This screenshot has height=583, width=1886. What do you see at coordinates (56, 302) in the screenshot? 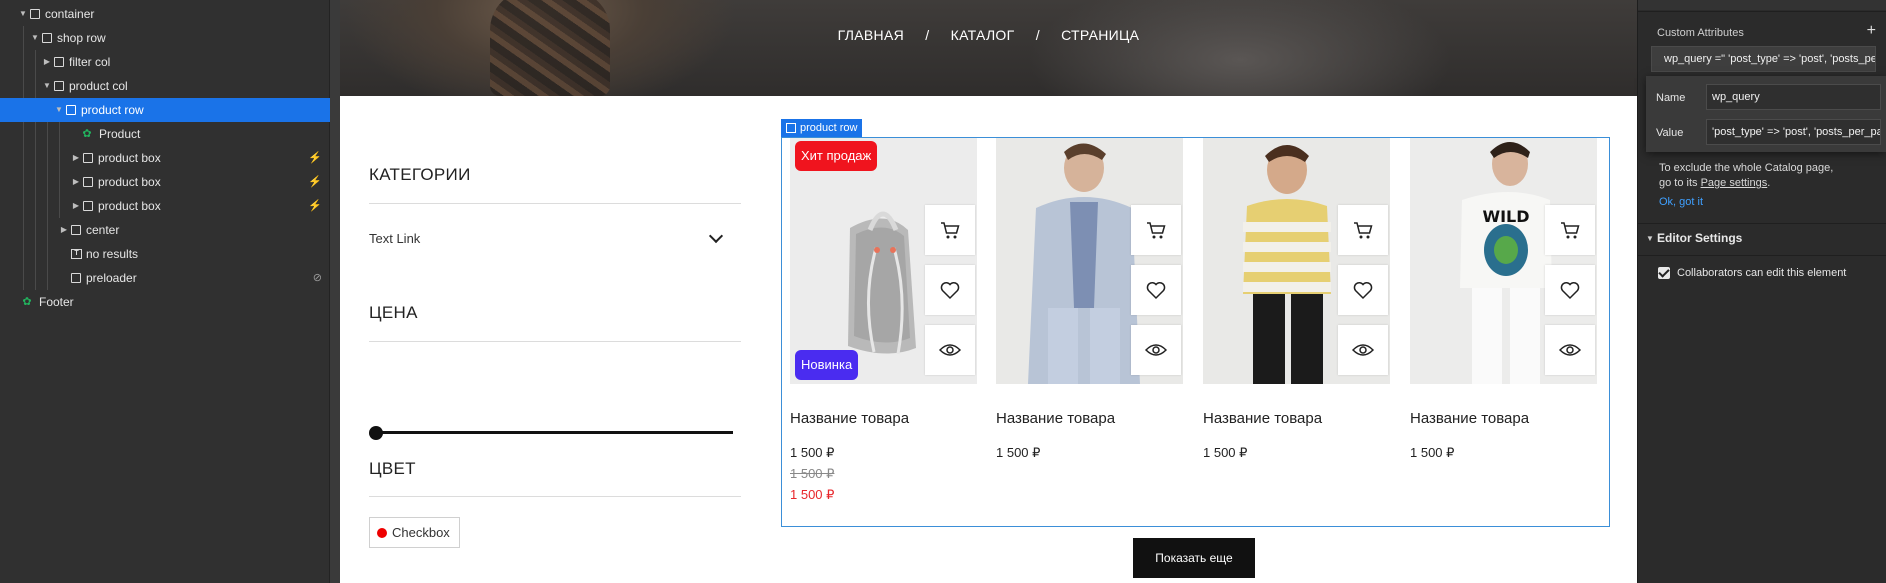
I see `nav-item-label: Footer` at bounding box center [56, 302].